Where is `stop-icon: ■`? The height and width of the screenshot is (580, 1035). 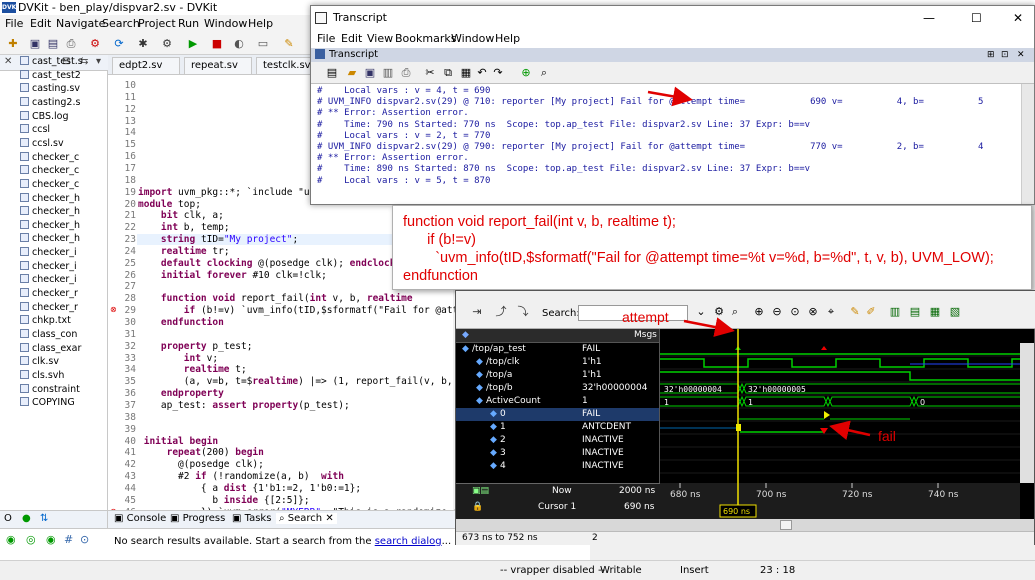 stop-icon: ■ is located at coordinates (217, 44).